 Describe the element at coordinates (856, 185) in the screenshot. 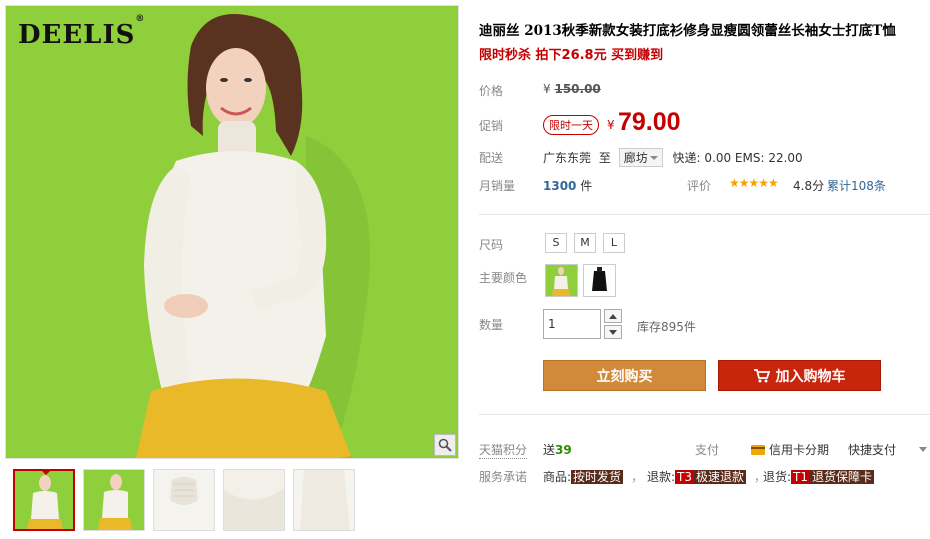

I see `reviews-link: 累计108条` at that location.